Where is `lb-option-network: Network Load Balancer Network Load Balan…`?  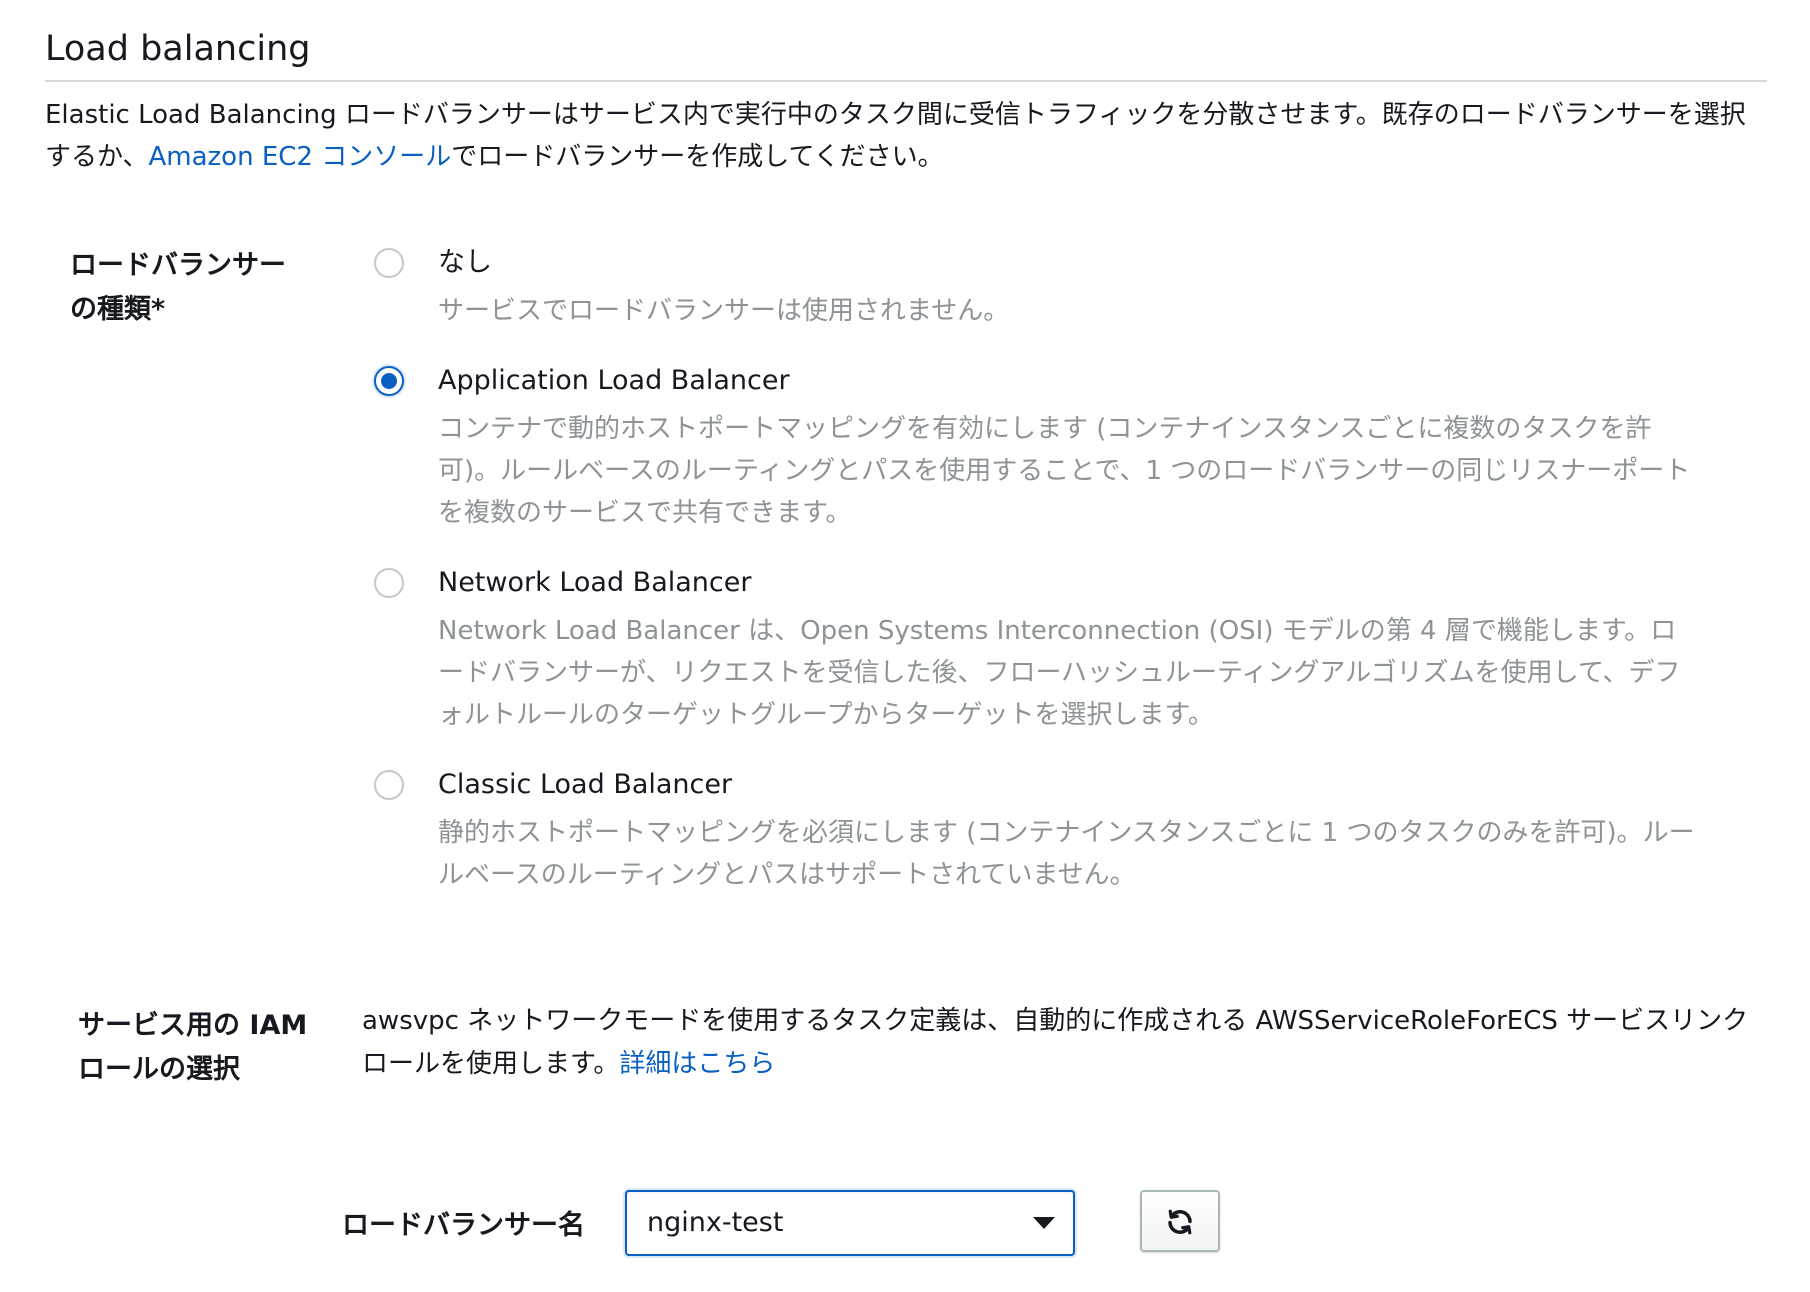 lb-option-network: Network Load Balancer Network Load Balan… is located at coordinates (1037, 648).